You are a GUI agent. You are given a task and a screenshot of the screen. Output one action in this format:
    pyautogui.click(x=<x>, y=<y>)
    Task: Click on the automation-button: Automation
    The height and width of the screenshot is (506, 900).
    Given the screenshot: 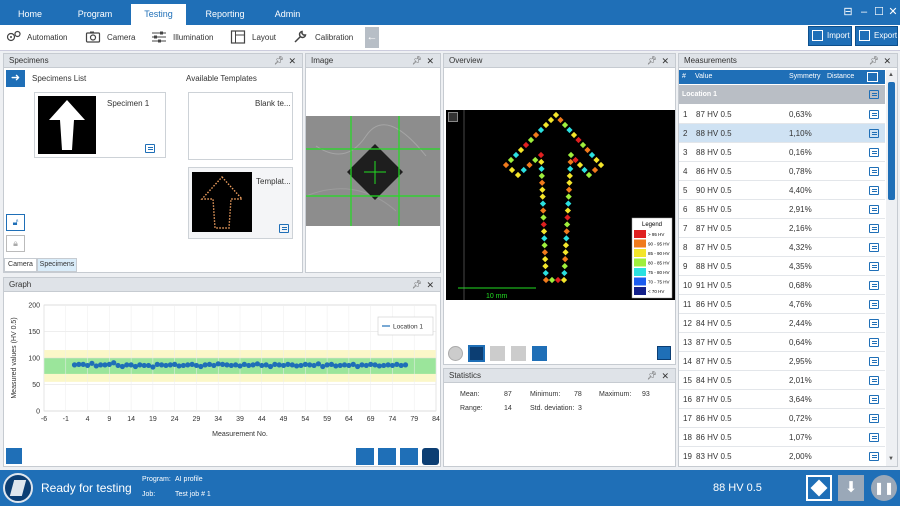 What is the action you would take?
    pyautogui.click(x=47, y=38)
    